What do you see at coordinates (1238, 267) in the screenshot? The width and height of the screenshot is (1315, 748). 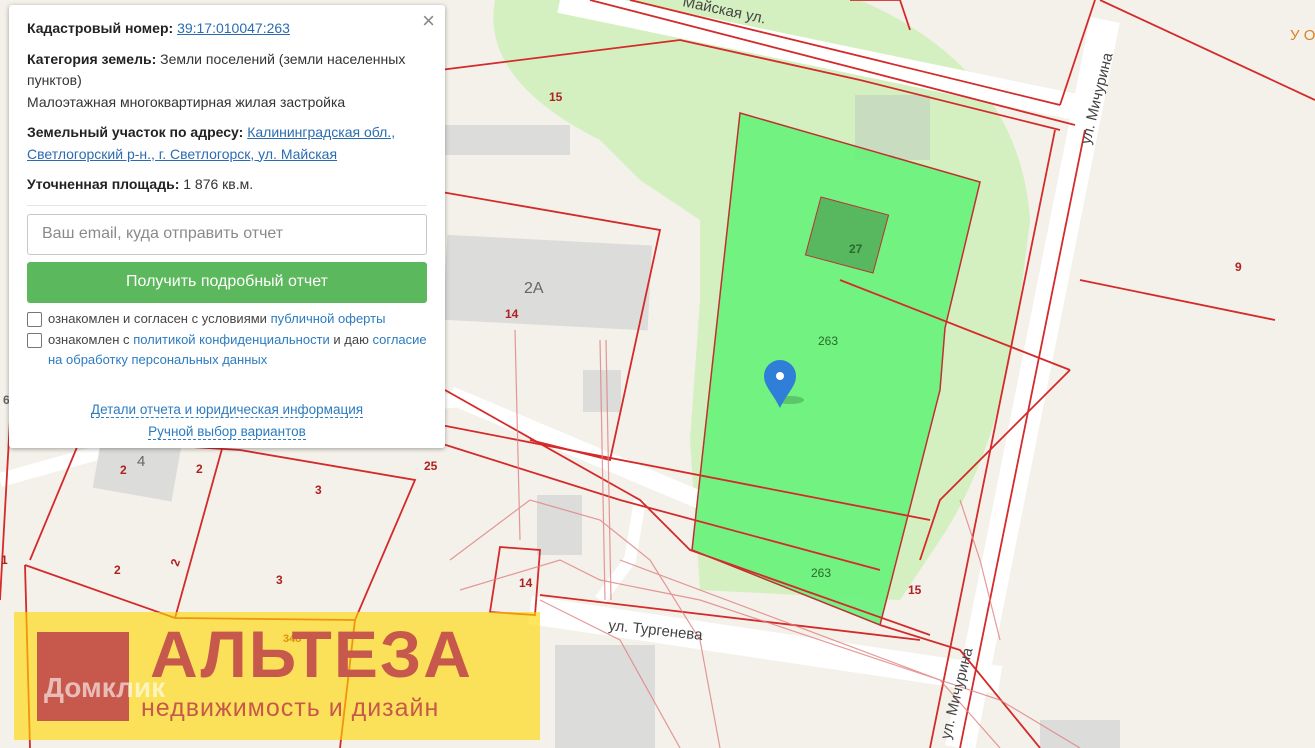 I see `parcel-label: 9` at bounding box center [1238, 267].